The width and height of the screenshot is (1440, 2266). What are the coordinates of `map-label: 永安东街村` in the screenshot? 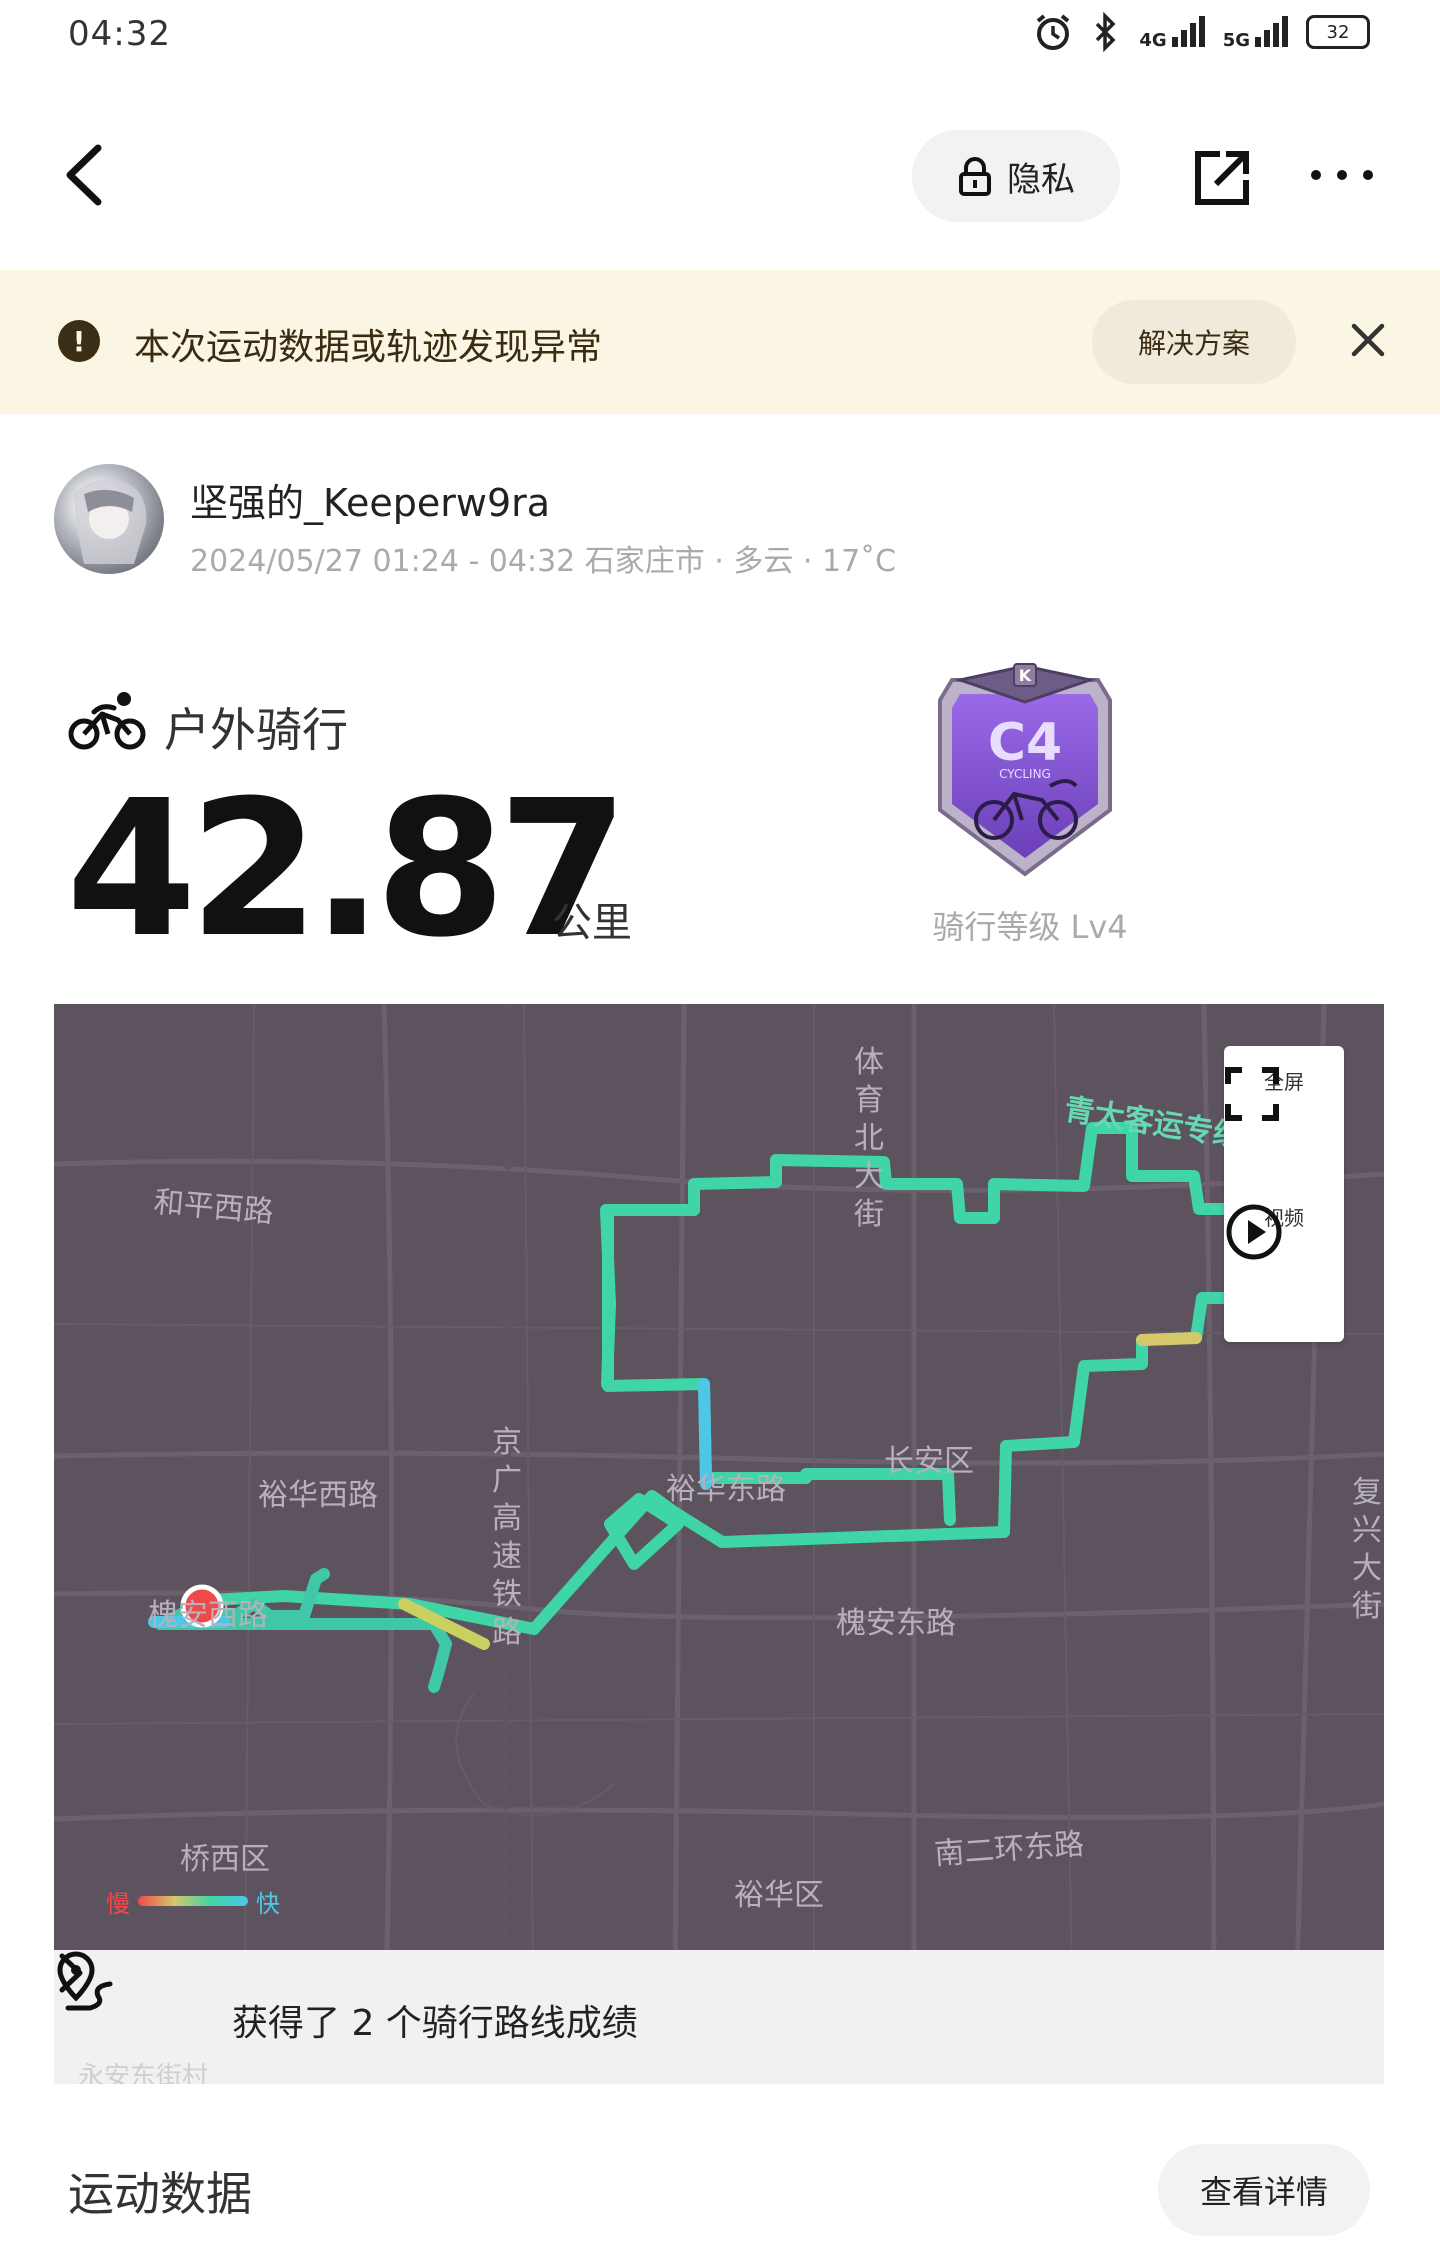 It's located at (143, 2073).